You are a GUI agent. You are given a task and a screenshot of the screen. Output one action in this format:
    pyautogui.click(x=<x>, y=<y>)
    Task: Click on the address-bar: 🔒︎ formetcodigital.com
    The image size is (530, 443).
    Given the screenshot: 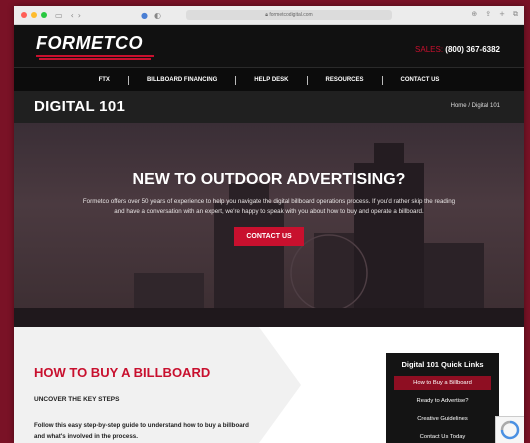 What is the action you would take?
    pyautogui.click(x=289, y=15)
    